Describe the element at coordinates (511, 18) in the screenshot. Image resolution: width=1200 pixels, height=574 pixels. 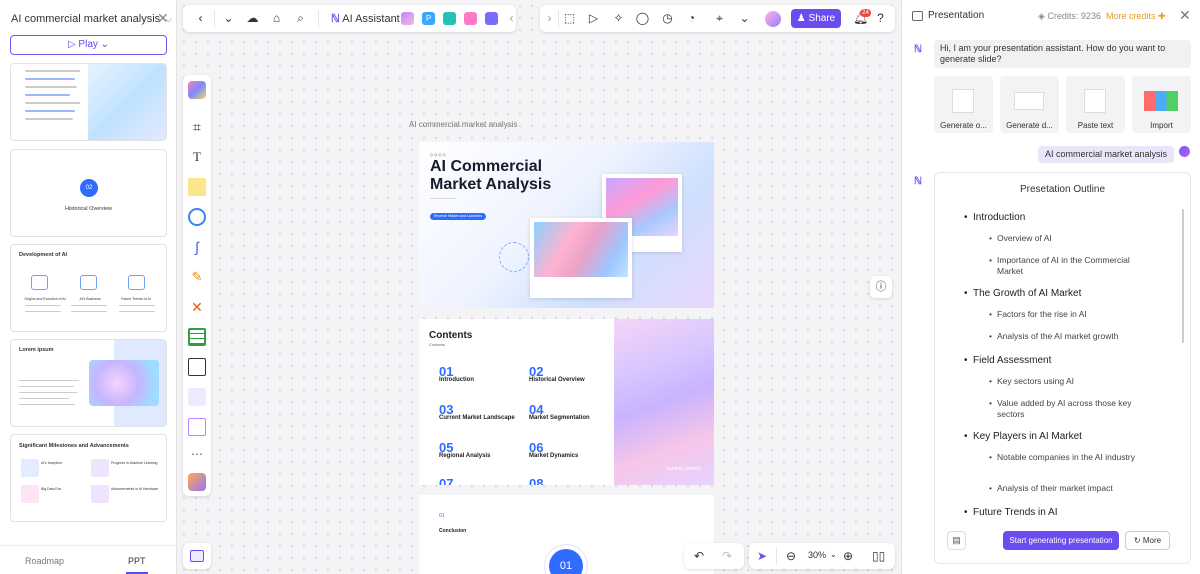
I see `chevron-left-icon: ‹` at that location.